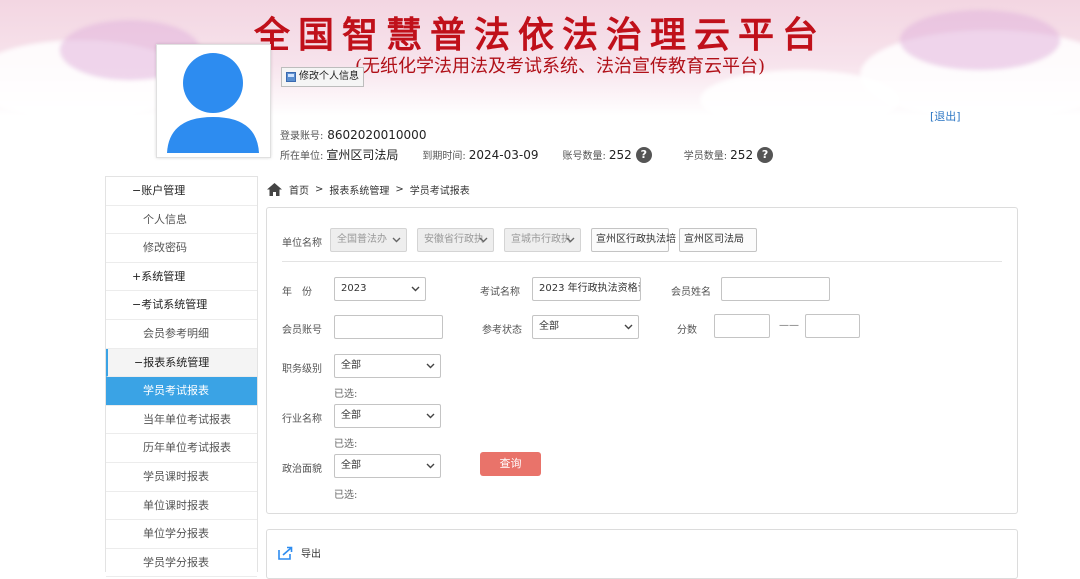 This screenshot has height=579, width=1080. Describe the element at coordinates (362, 239) in the screenshot. I see `unit-level-1-value: 全国普法办` at that location.